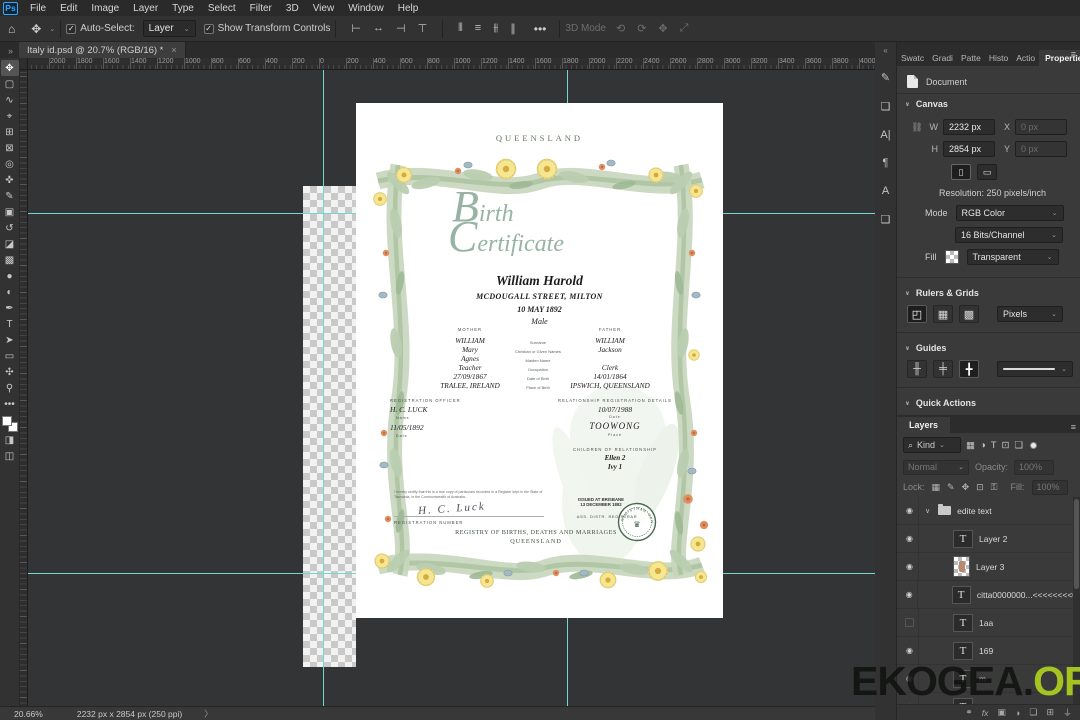 This screenshot has height=720, width=1080. I want to click on dodge-tool: ◐, so click(10, 292).